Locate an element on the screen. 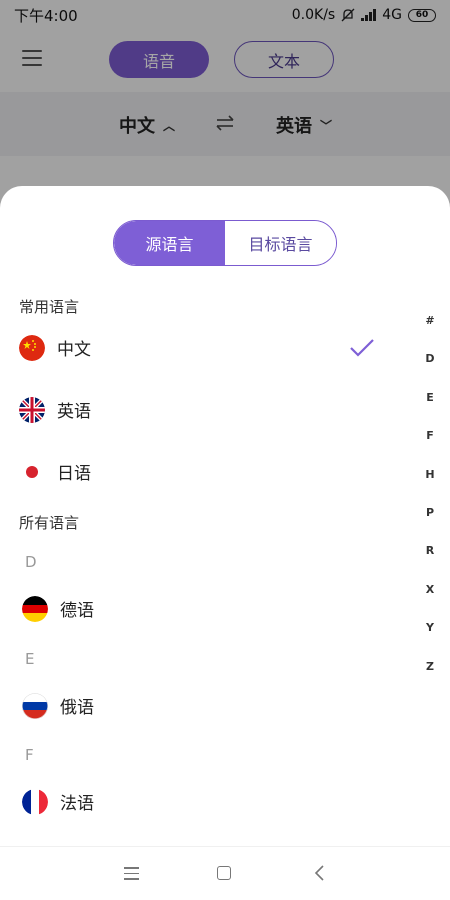 The height and width of the screenshot is (900, 450). letter-header-d: D is located at coordinates (31, 562).